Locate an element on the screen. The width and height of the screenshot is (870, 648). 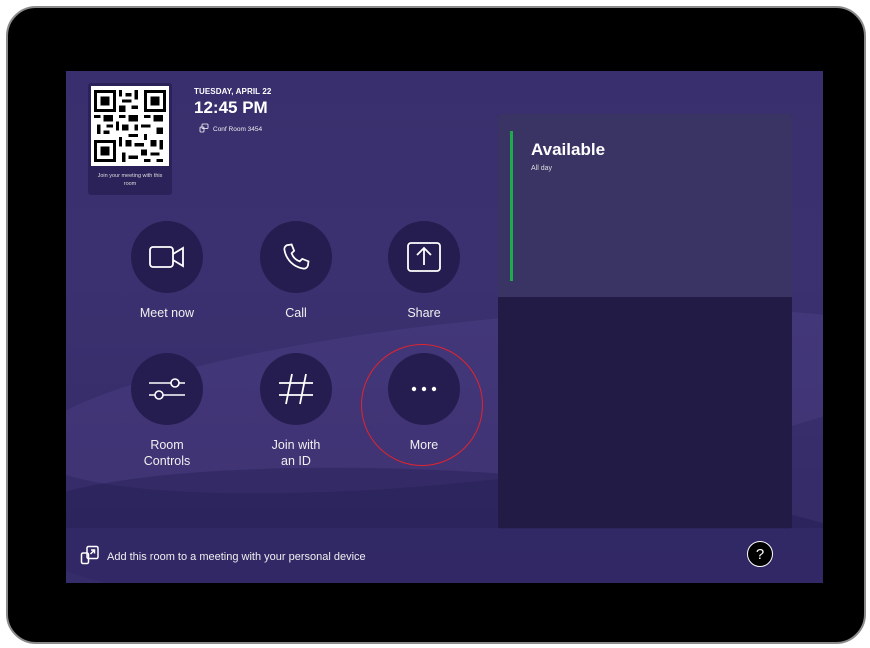
join-with-id-label: Join with an ID is located at coordinates (296, 453).